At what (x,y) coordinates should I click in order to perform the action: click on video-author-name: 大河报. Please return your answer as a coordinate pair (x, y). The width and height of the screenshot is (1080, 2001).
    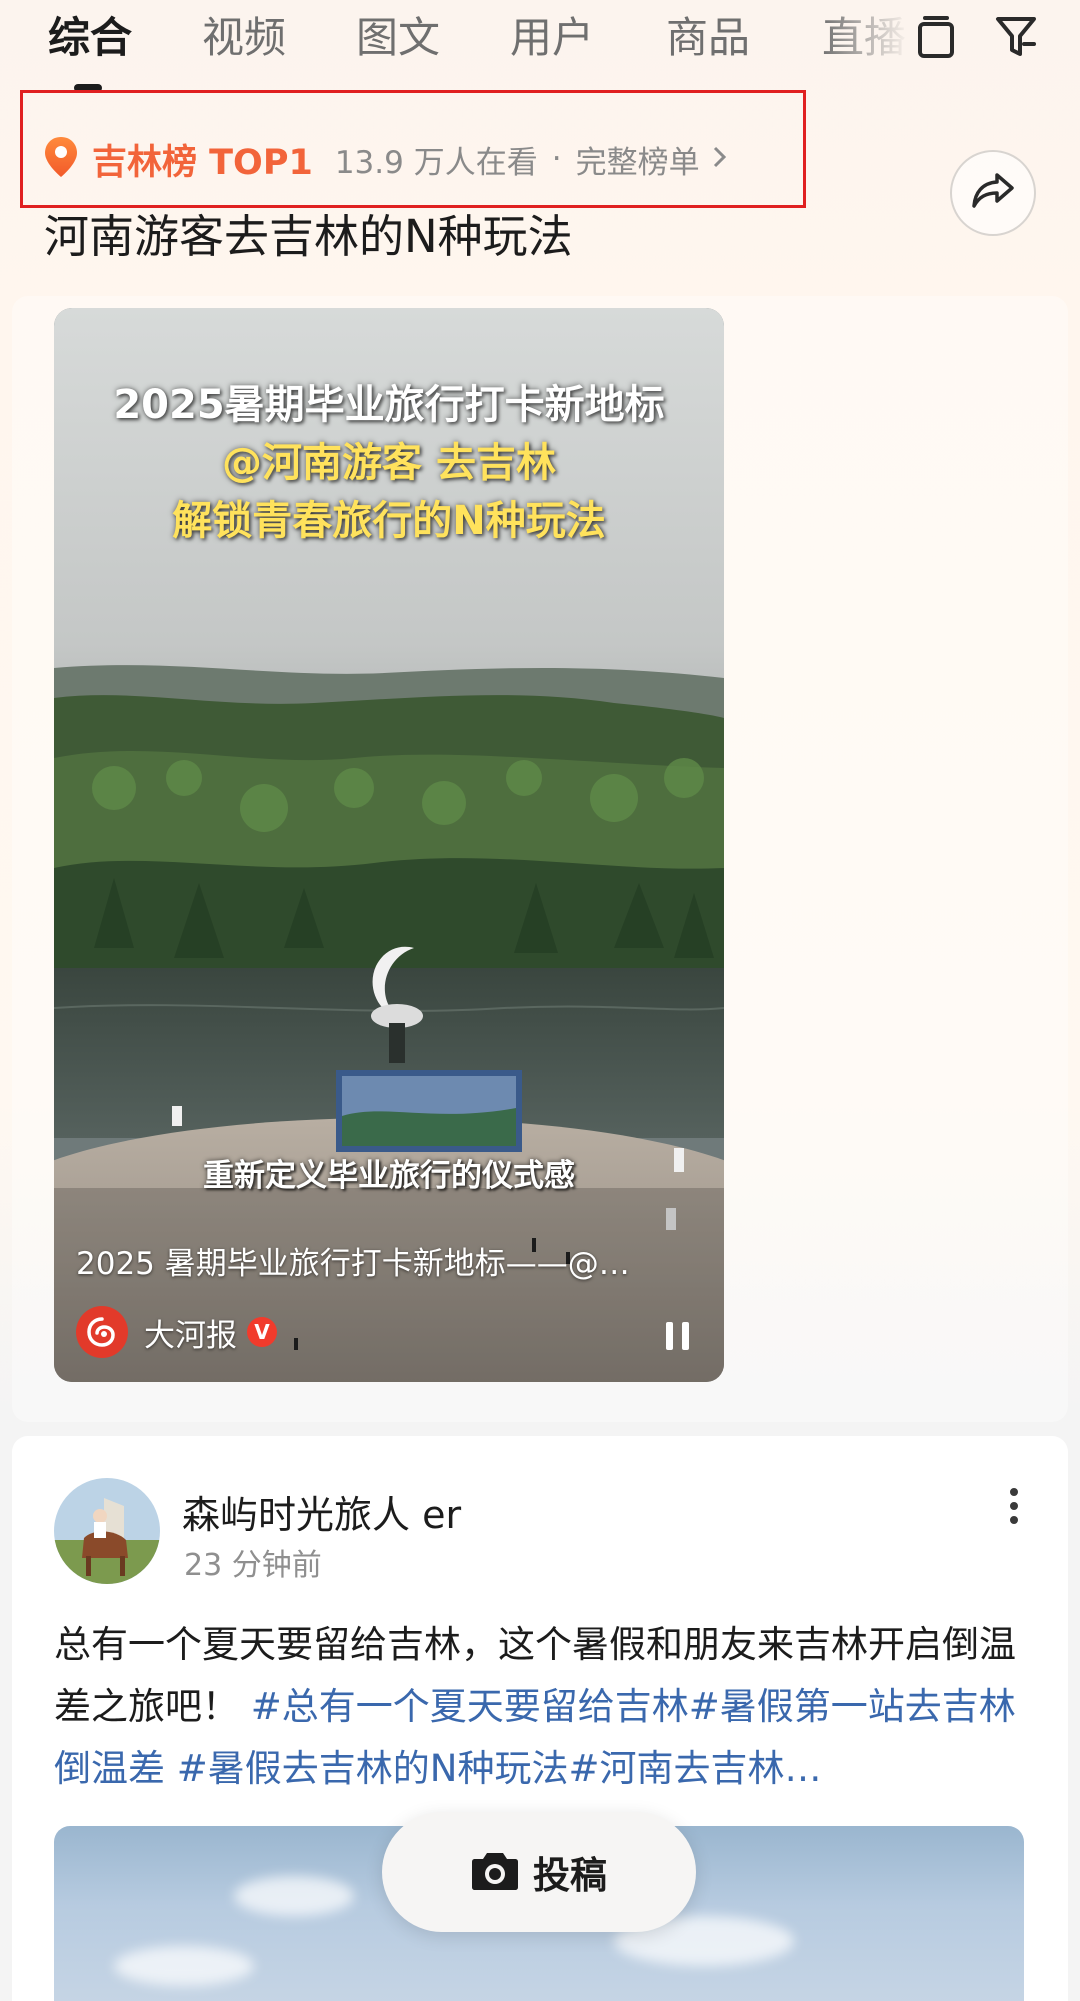
    Looking at the image, I should click on (190, 1335).